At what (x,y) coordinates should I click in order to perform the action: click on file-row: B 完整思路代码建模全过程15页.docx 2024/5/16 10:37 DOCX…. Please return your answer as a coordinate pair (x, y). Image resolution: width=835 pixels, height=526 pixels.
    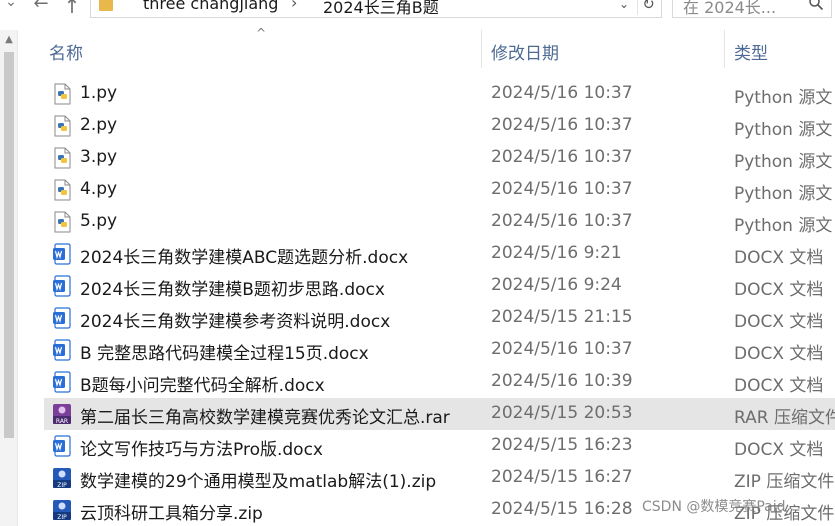
    Looking at the image, I should click on (439, 350).